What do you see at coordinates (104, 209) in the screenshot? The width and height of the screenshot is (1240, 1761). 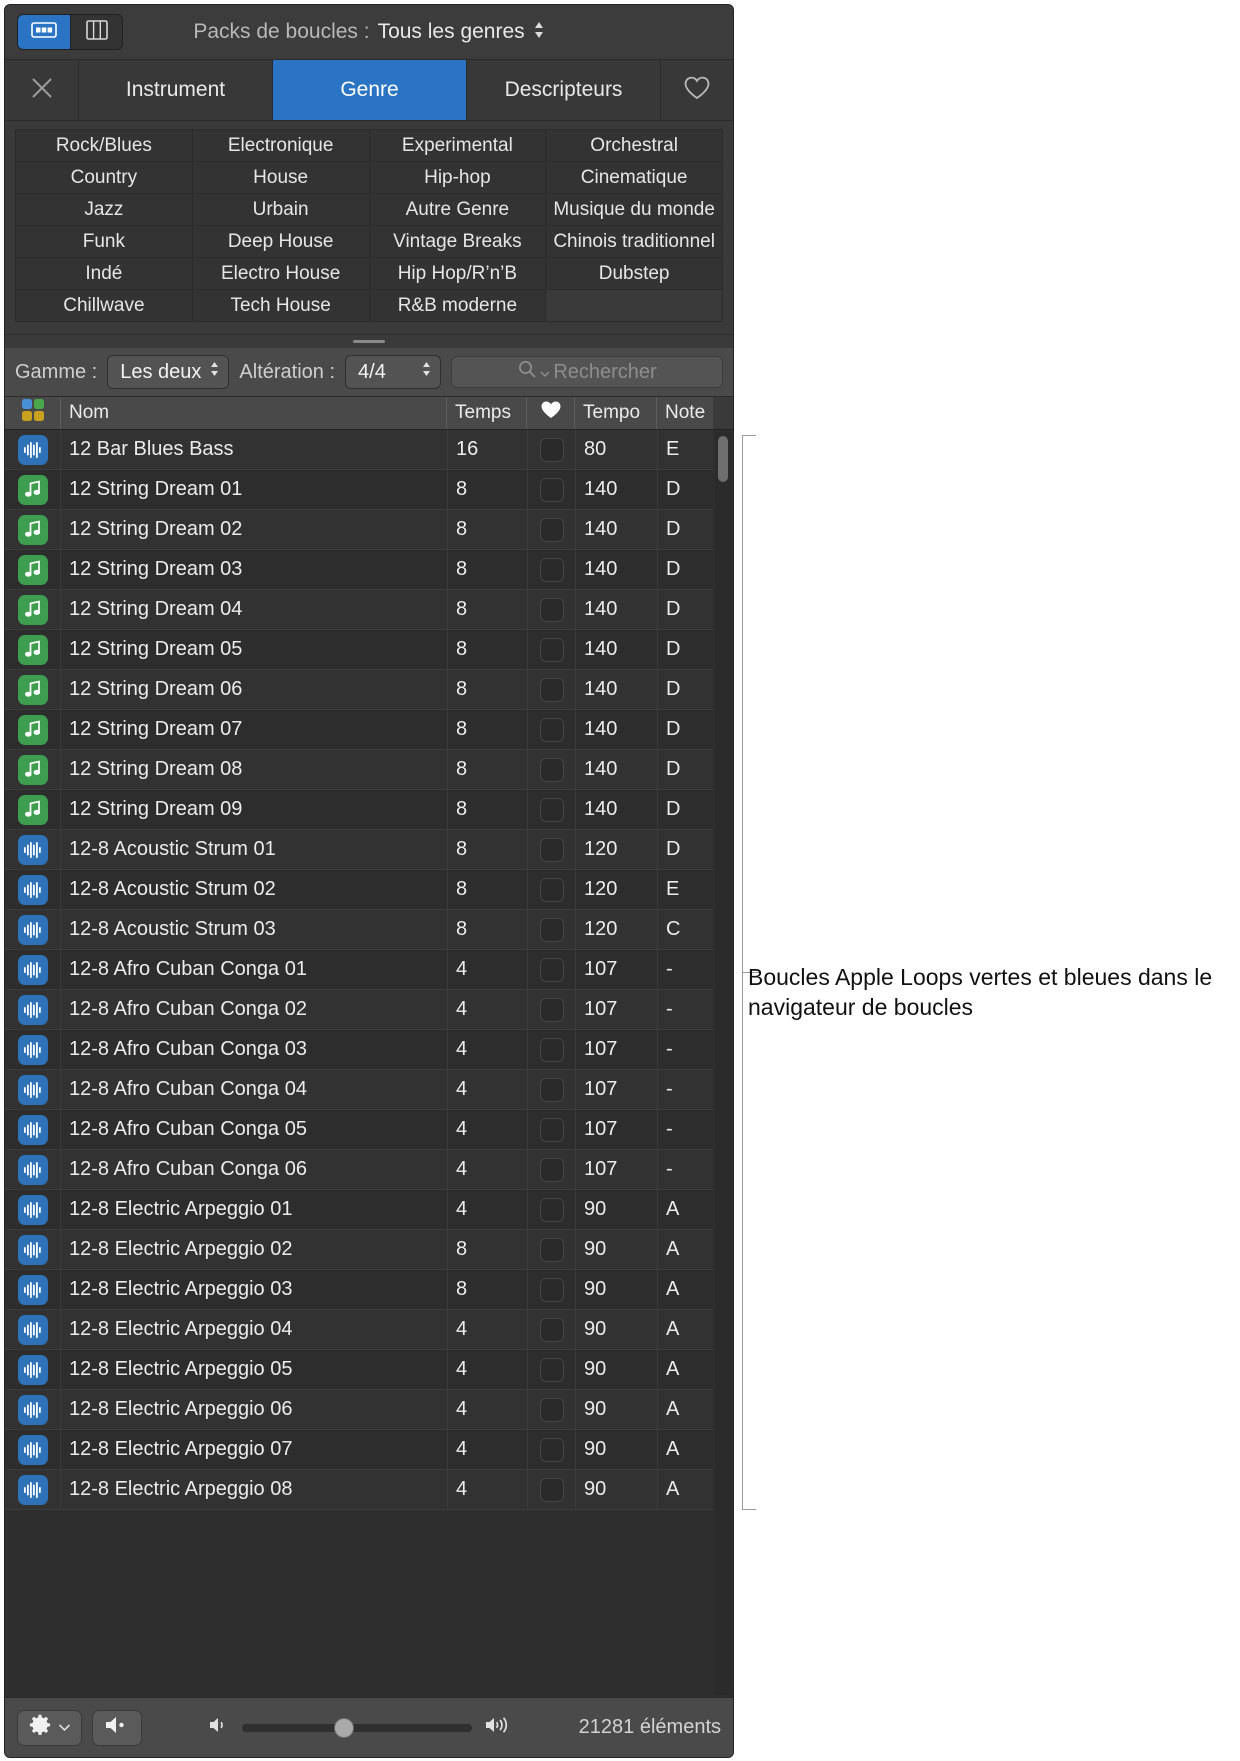 I see `genre-cell-jazz: Jazz` at bounding box center [104, 209].